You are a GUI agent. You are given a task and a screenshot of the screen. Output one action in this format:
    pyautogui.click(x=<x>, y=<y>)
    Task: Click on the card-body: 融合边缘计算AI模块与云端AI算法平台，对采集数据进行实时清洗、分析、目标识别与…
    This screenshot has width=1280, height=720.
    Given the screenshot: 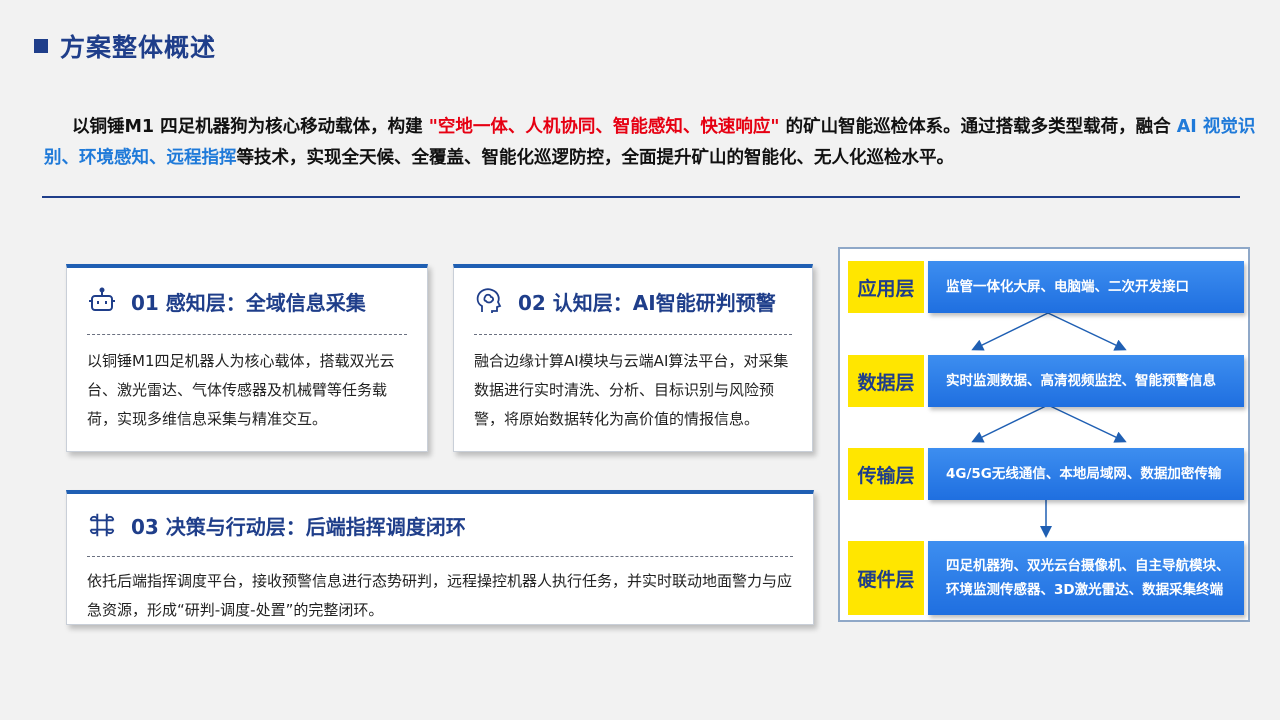 What is the action you would take?
    pyautogui.click(x=631, y=390)
    